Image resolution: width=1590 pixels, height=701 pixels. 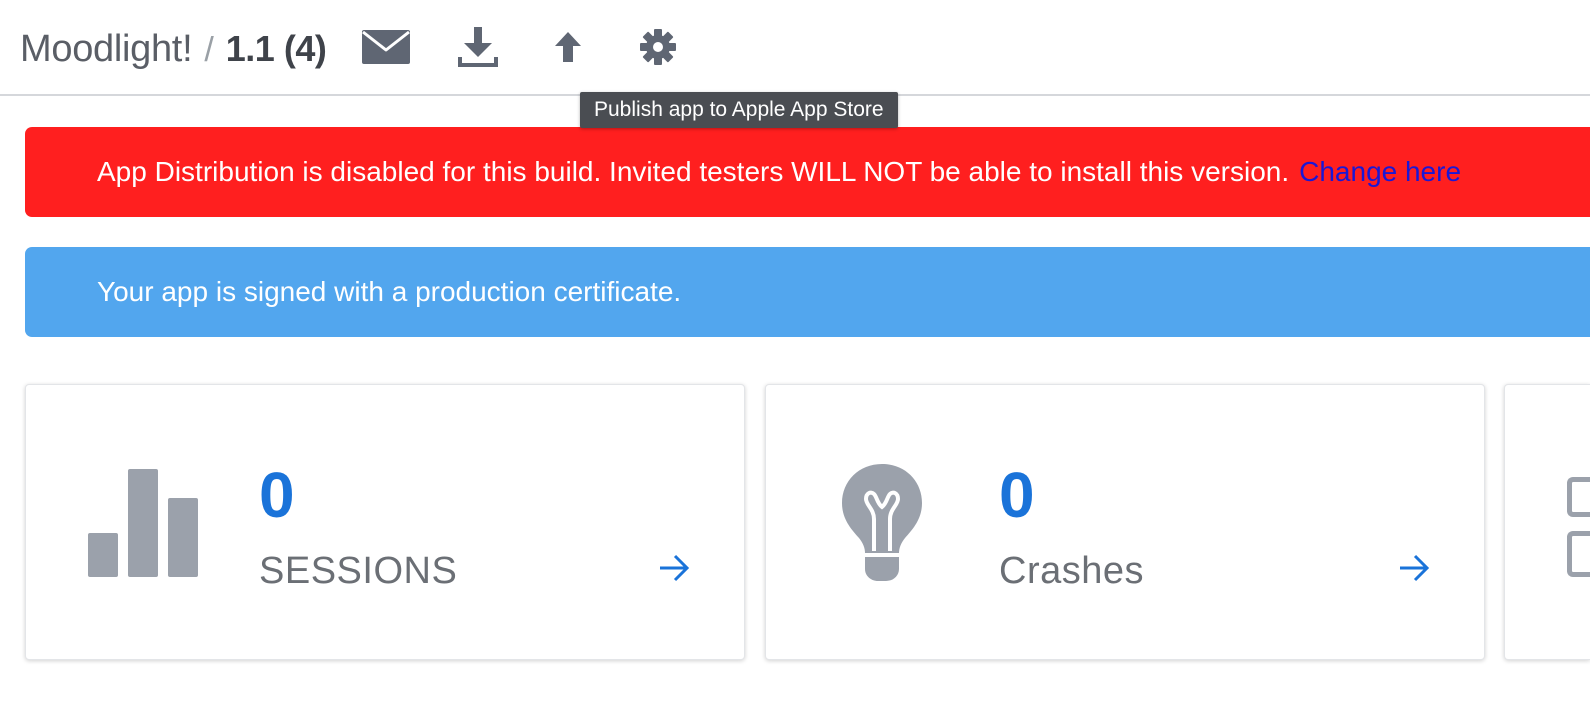 I want to click on mail-button, so click(x=386, y=47).